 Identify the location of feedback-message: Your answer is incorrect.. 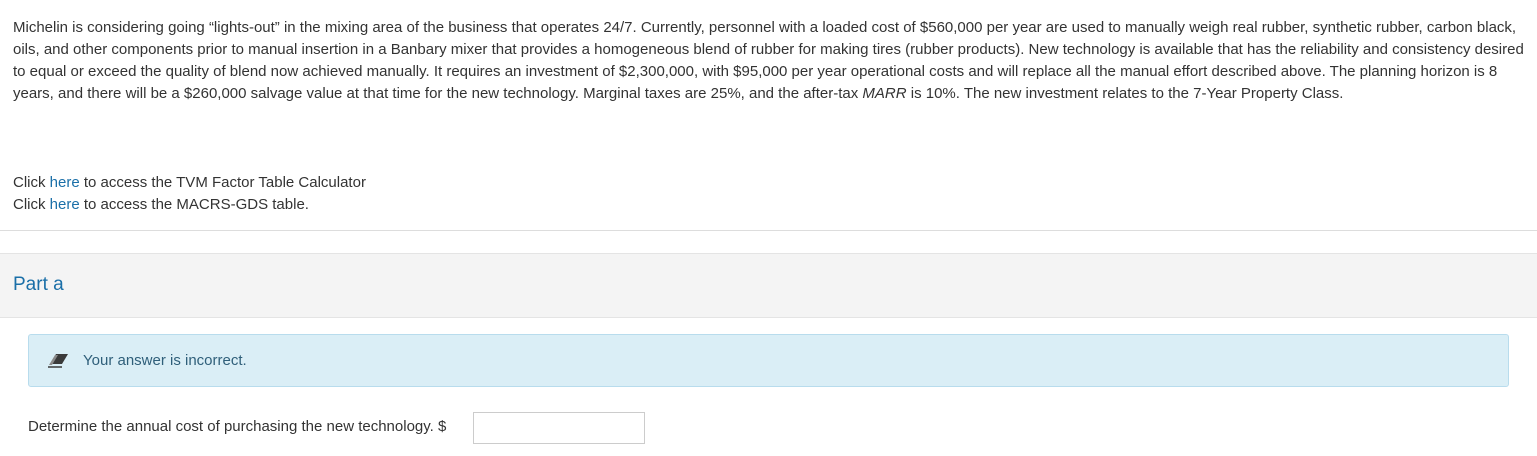
(165, 360).